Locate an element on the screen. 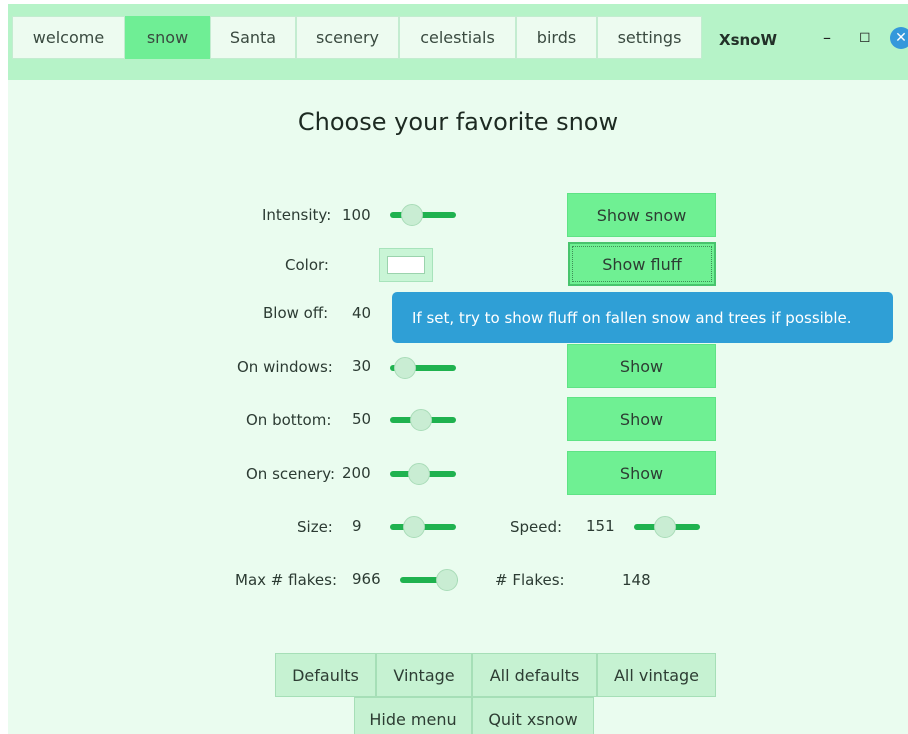 The width and height of the screenshot is (908, 734). all-vintage-button: All vintage is located at coordinates (656, 675).